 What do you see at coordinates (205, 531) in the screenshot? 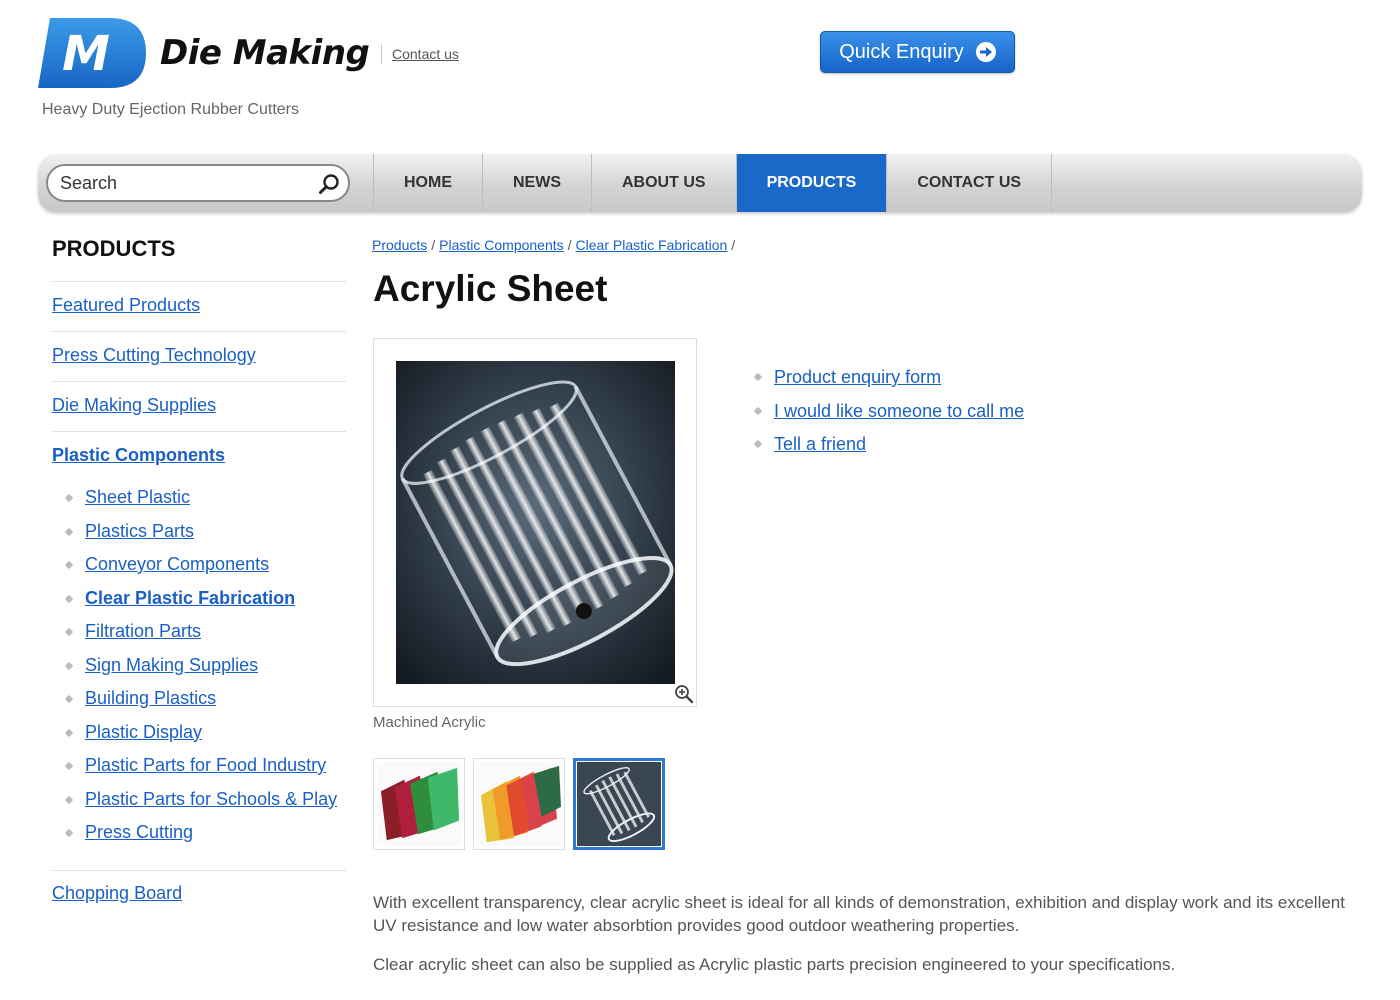
I see `list-item: Plastics Parts` at bounding box center [205, 531].